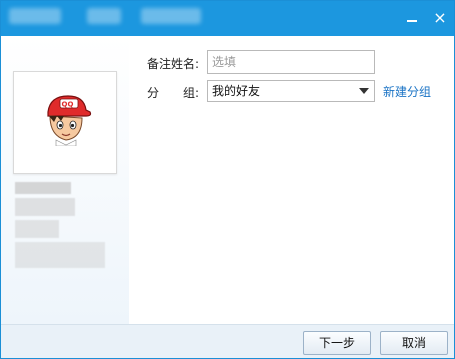 The height and width of the screenshot is (359, 455). I want to click on group-select: 我的好友, so click(291, 91).